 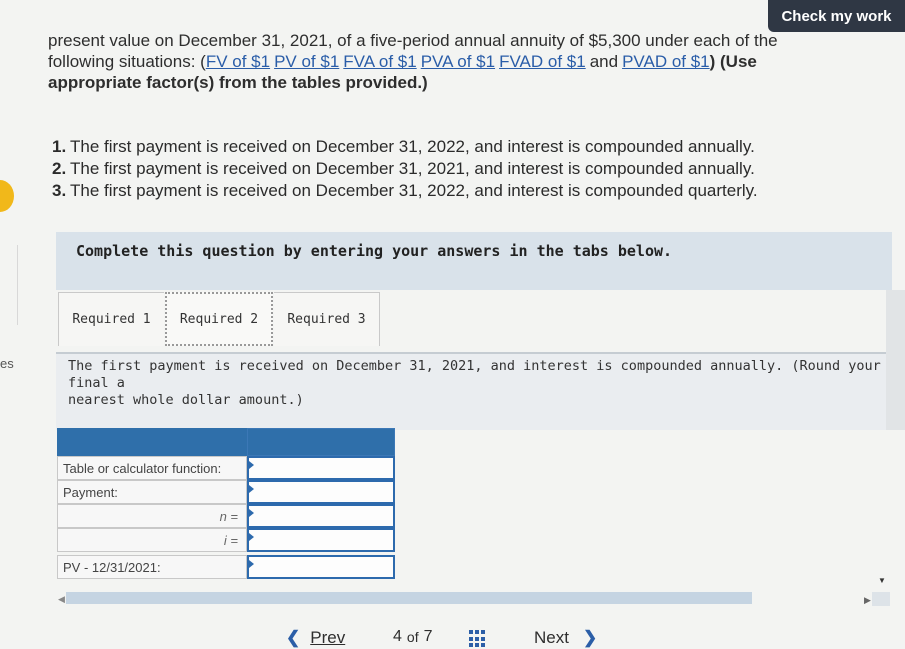 I want to click on i-input, so click(x=321, y=540).